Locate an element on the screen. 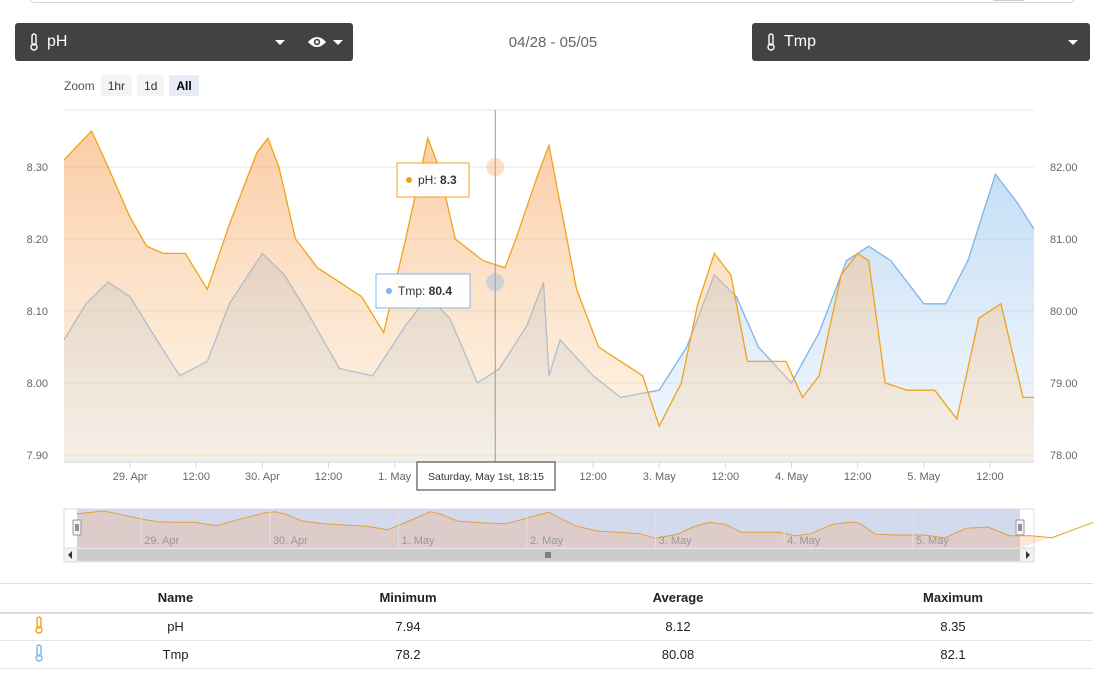 The height and width of the screenshot is (683, 1093). navigator-label: 4. May is located at coordinates (804, 541).